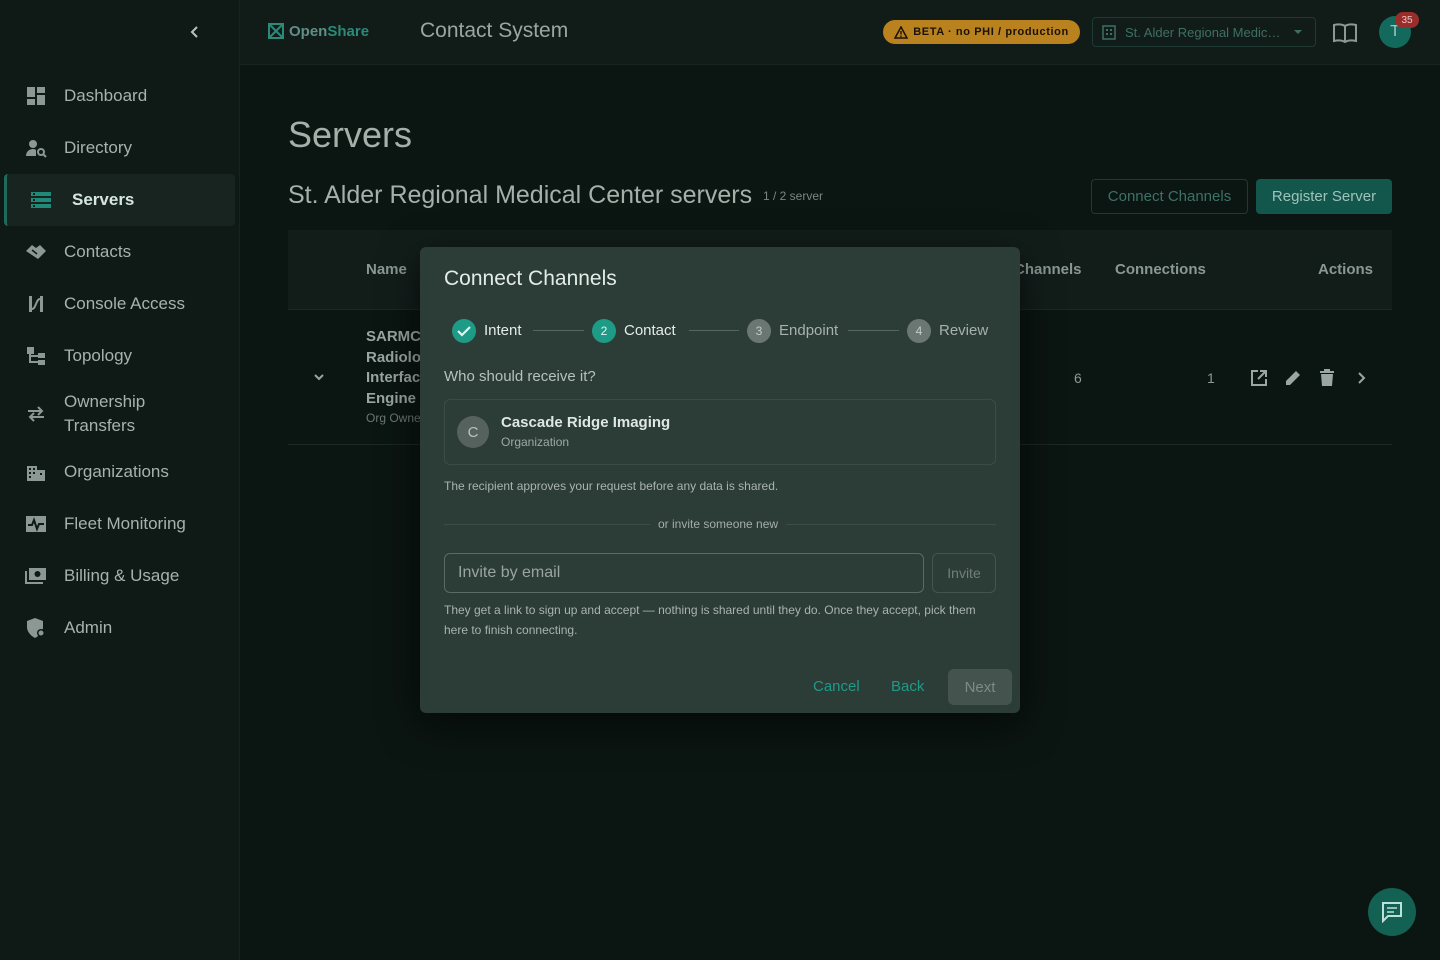 The width and height of the screenshot is (1440, 960). I want to click on step-1-complete, so click(464, 331).